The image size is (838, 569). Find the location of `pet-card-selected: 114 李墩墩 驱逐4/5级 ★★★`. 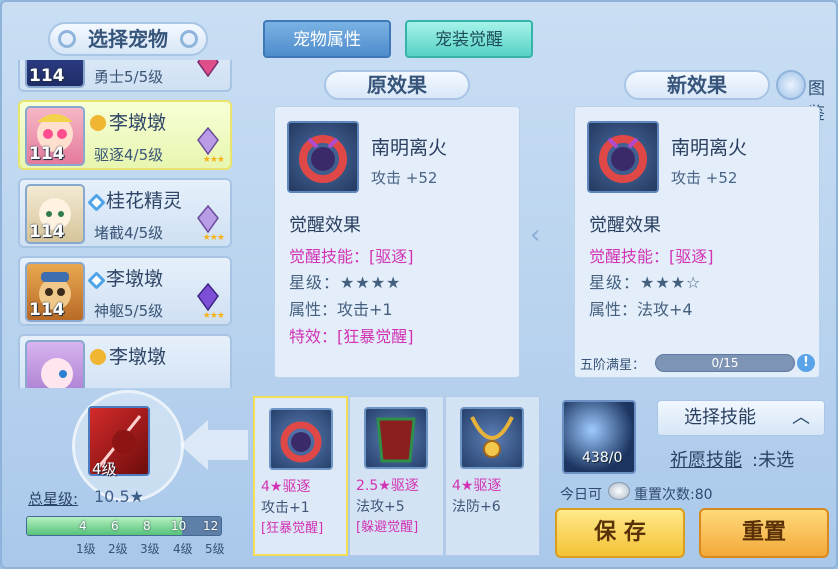

pet-card-selected: 114 李墩墩 驱逐4/5级 ★★★ is located at coordinates (125, 135).